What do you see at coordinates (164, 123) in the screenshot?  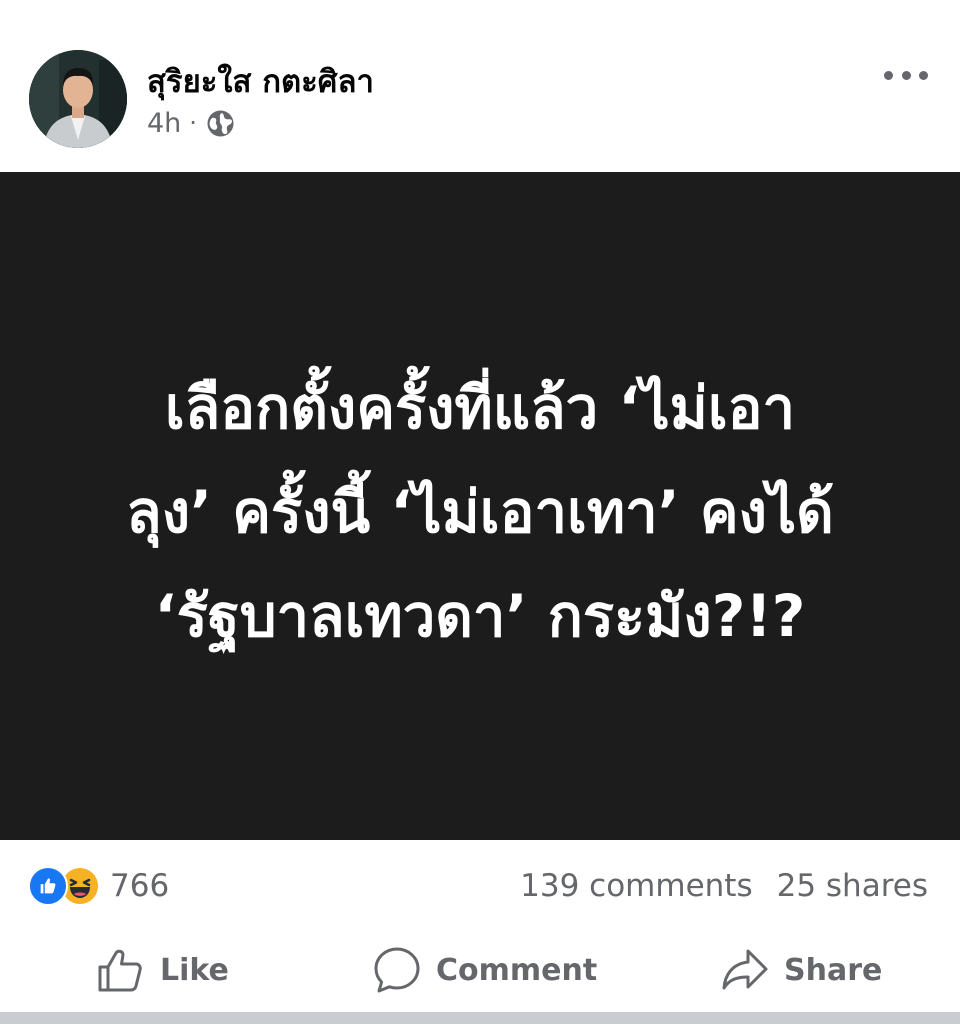 I see `post-timestamp: 4h` at bounding box center [164, 123].